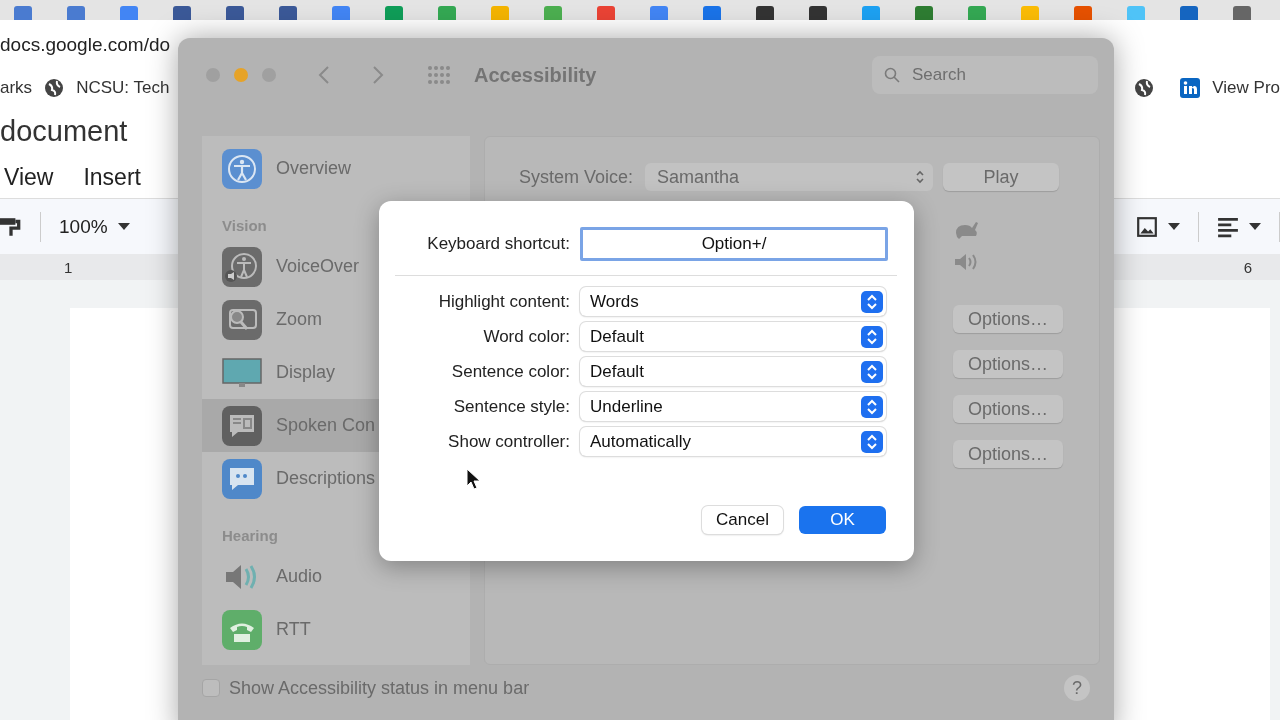 The image size is (1280, 720). What do you see at coordinates (966, 262) in the screenshot?
I see `speaker-icon` at bounding box center [966, 262].